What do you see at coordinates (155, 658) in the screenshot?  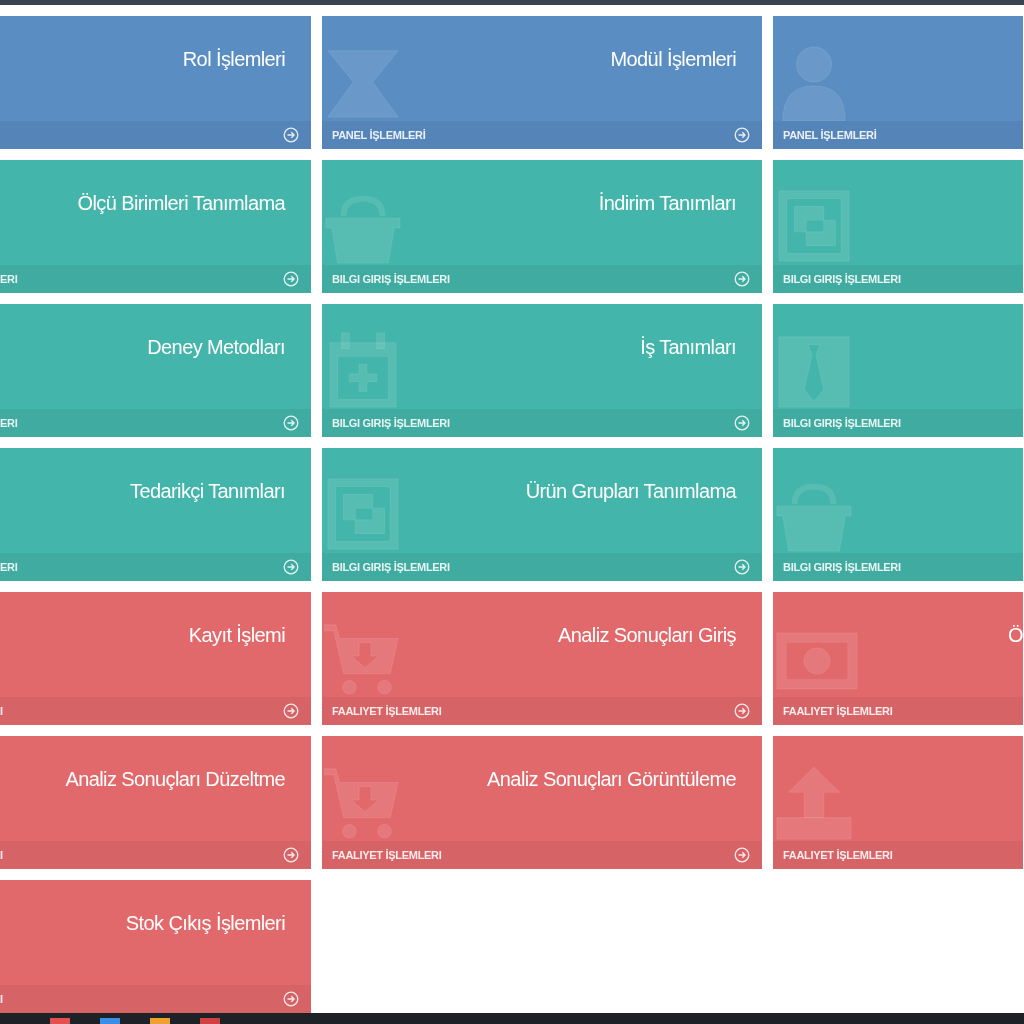 I see `menu-tile: Kayıt İşlemi I` at bounding box center [155, 658].